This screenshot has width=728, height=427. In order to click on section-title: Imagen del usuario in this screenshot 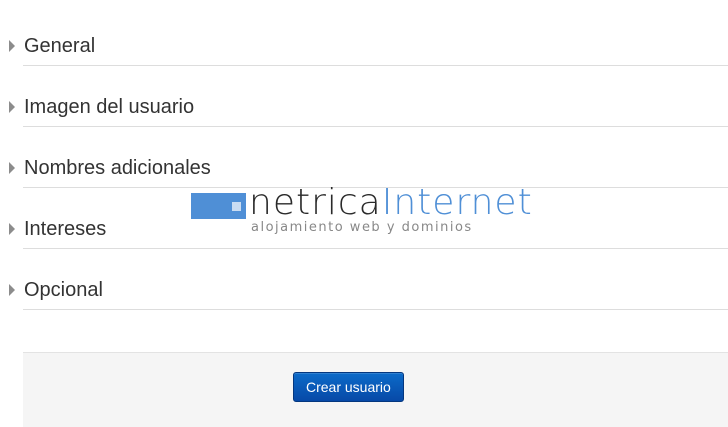, I will do `click(109, 106)`.